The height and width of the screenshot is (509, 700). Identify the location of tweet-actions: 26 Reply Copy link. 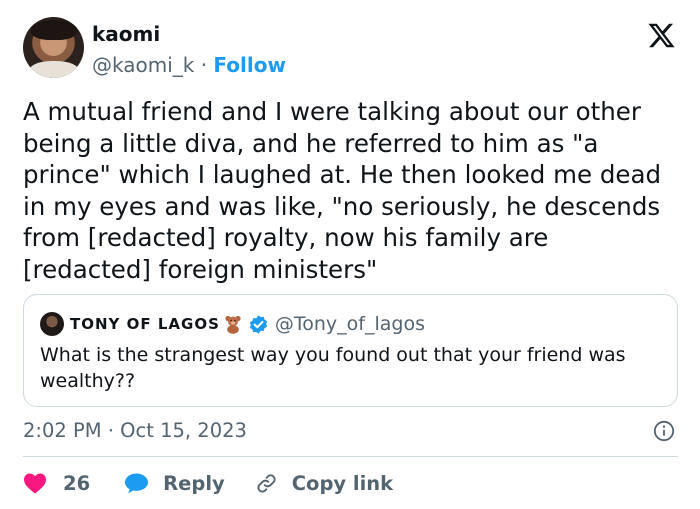
(208, 483).